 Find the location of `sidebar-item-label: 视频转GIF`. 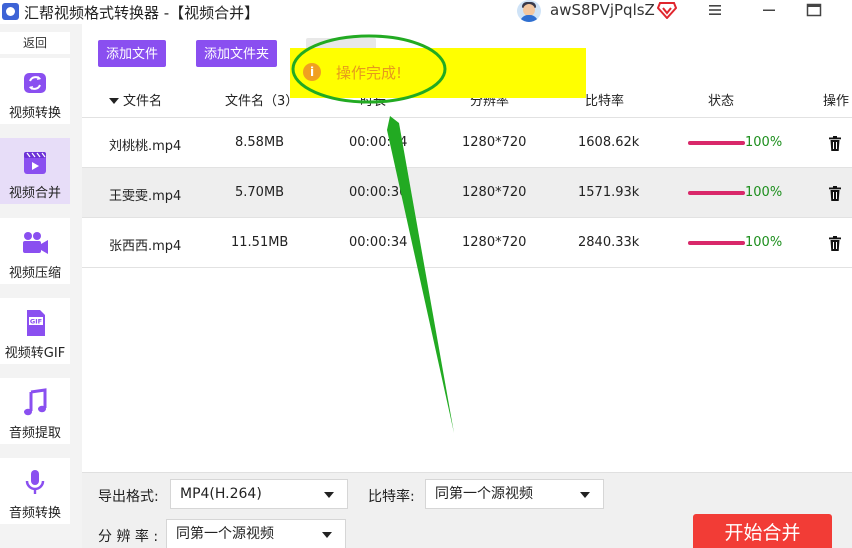

sidebar-item-label: 视频转GIF is located at coordinates (35, 353).